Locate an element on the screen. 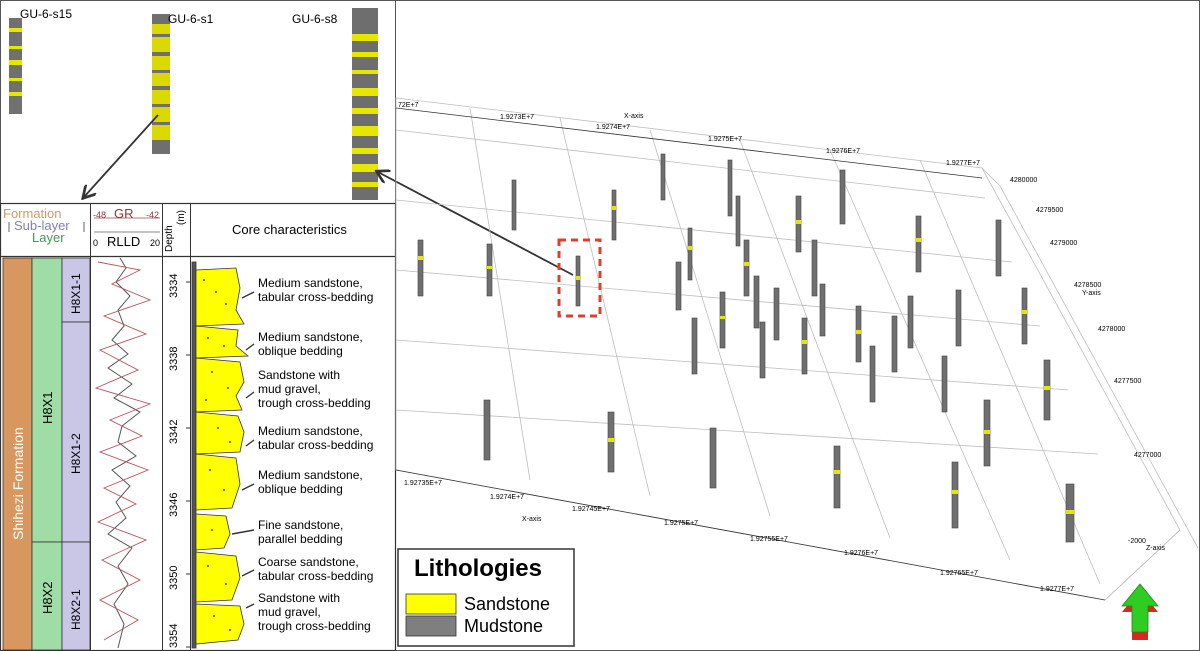 This screenshot has width=1200, height=651. depth-tick-3334: 3334 is located at coordinates (174, 285).